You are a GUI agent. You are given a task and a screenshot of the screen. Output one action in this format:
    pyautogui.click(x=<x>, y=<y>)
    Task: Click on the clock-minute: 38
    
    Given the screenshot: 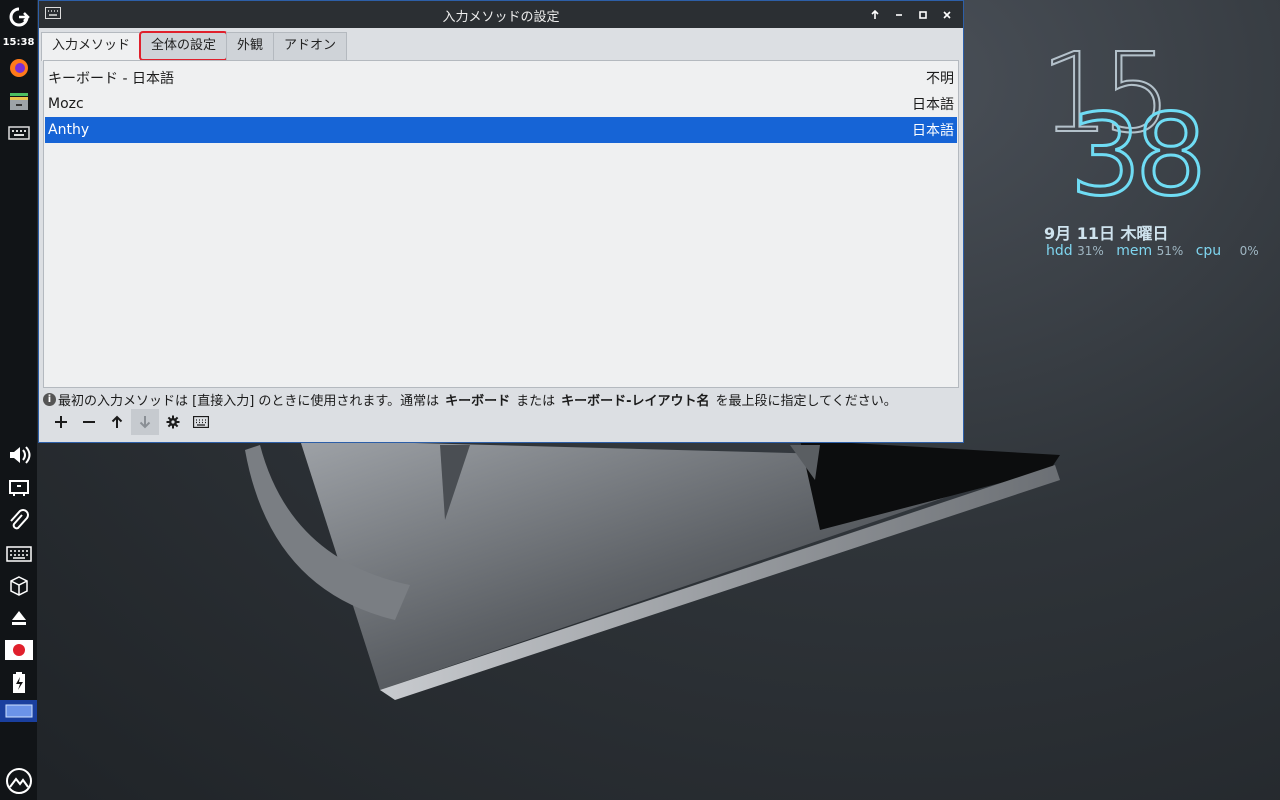 What is the action you would take?
    pyautogui.click(x=1138, y=156)
    